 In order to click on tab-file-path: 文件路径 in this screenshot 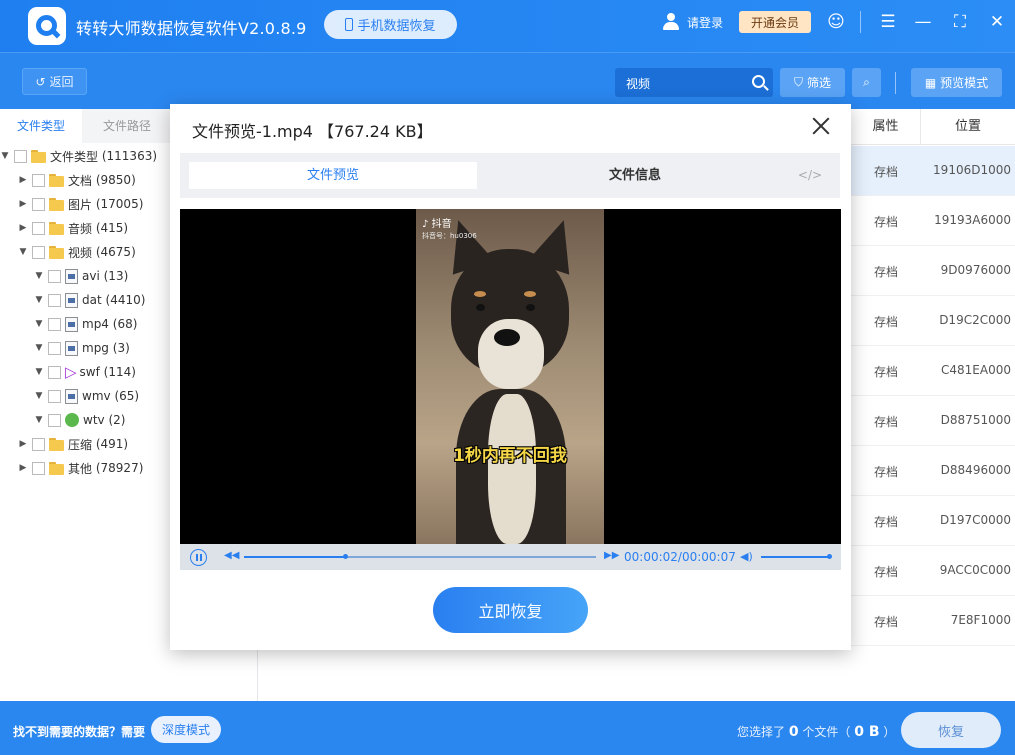, I will do `click(127, 126)`.